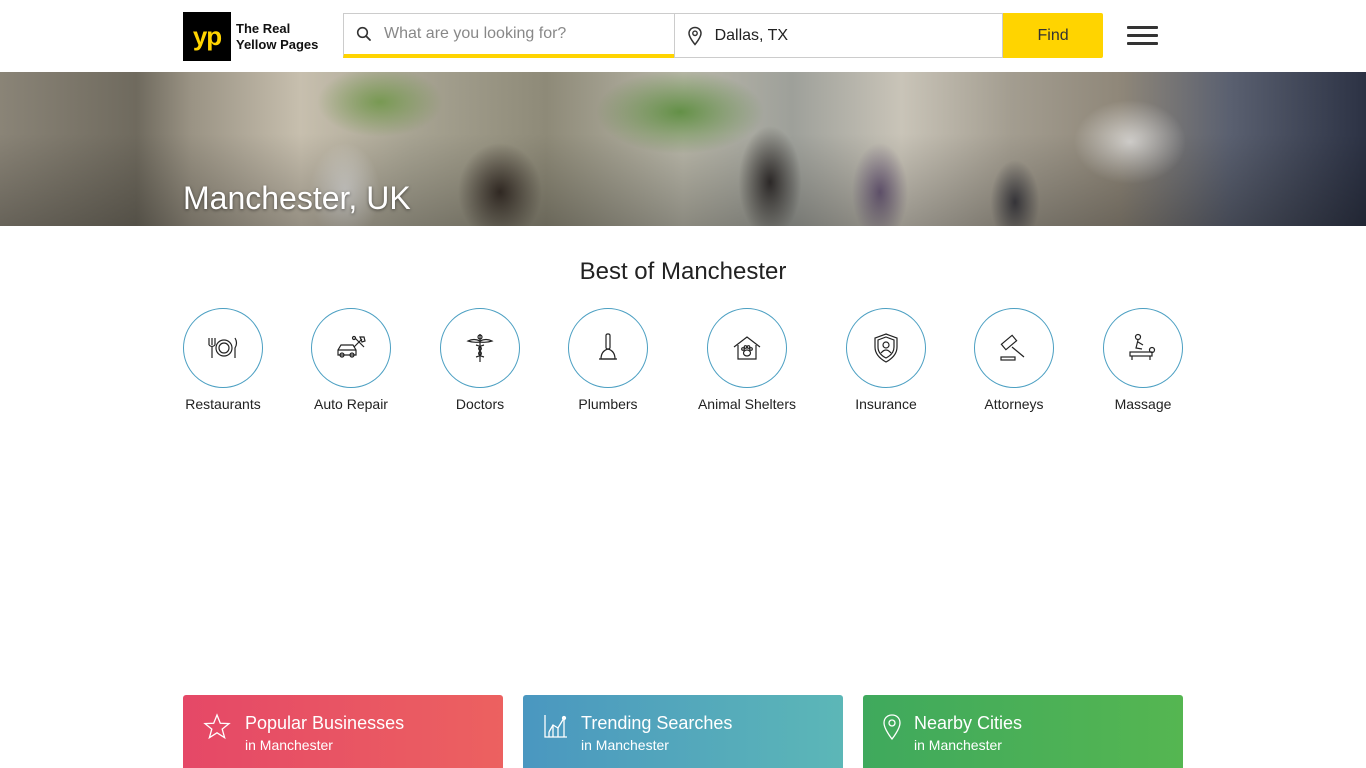 The width and height of the screenshot is (1366, 768). I want to click on best-of-heading: Best of Manchester, so click(683, 271).